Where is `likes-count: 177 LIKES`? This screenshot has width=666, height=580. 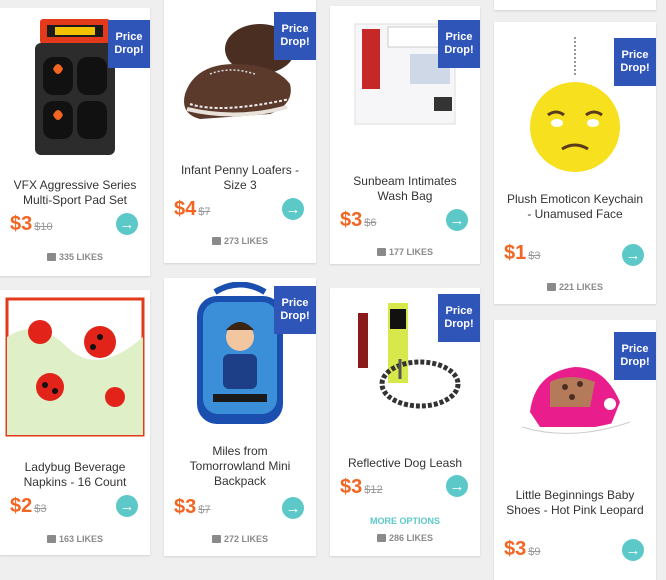 likes-count: 177 LIKES is located at coordinates (405, 252).